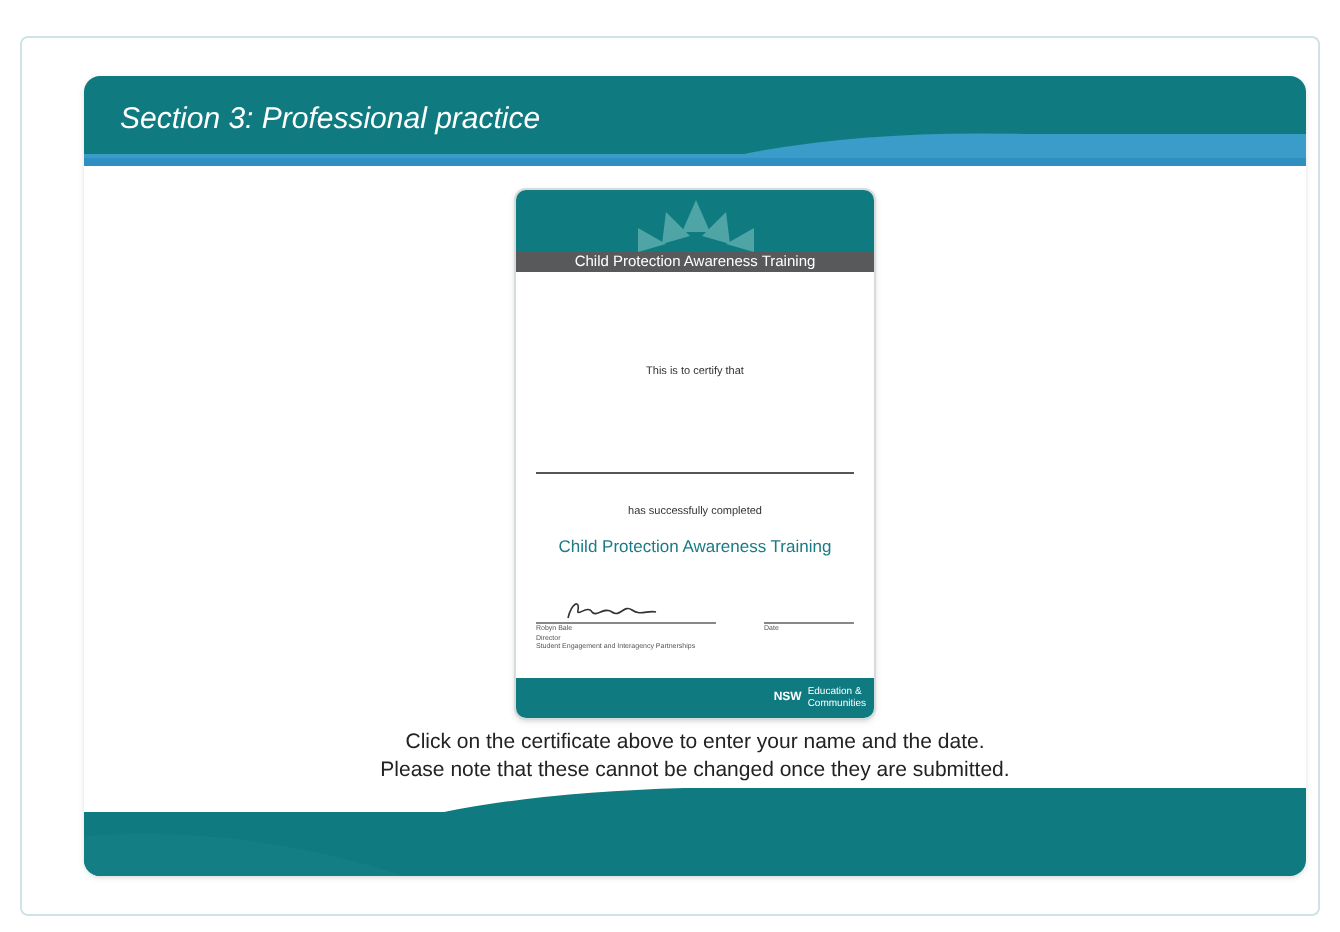  I want to click on instruction-text: Click on the certificate above to enter your name and the date., so click(695, 742).